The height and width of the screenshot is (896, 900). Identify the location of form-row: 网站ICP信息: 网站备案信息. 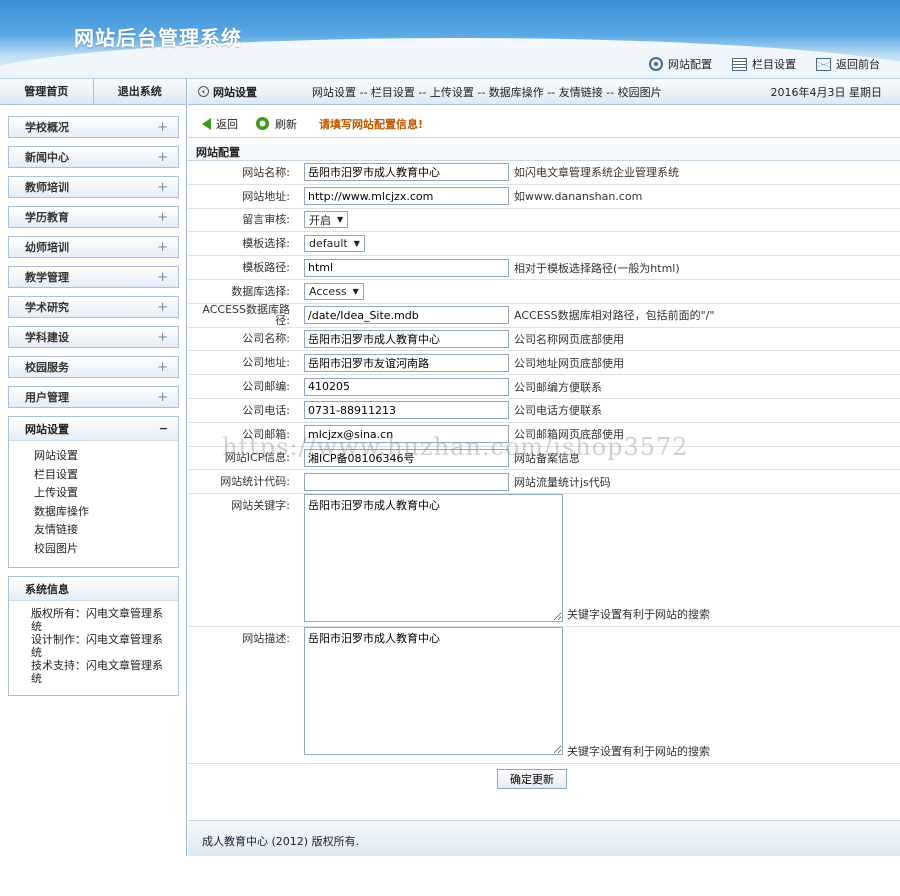
(544, 459).